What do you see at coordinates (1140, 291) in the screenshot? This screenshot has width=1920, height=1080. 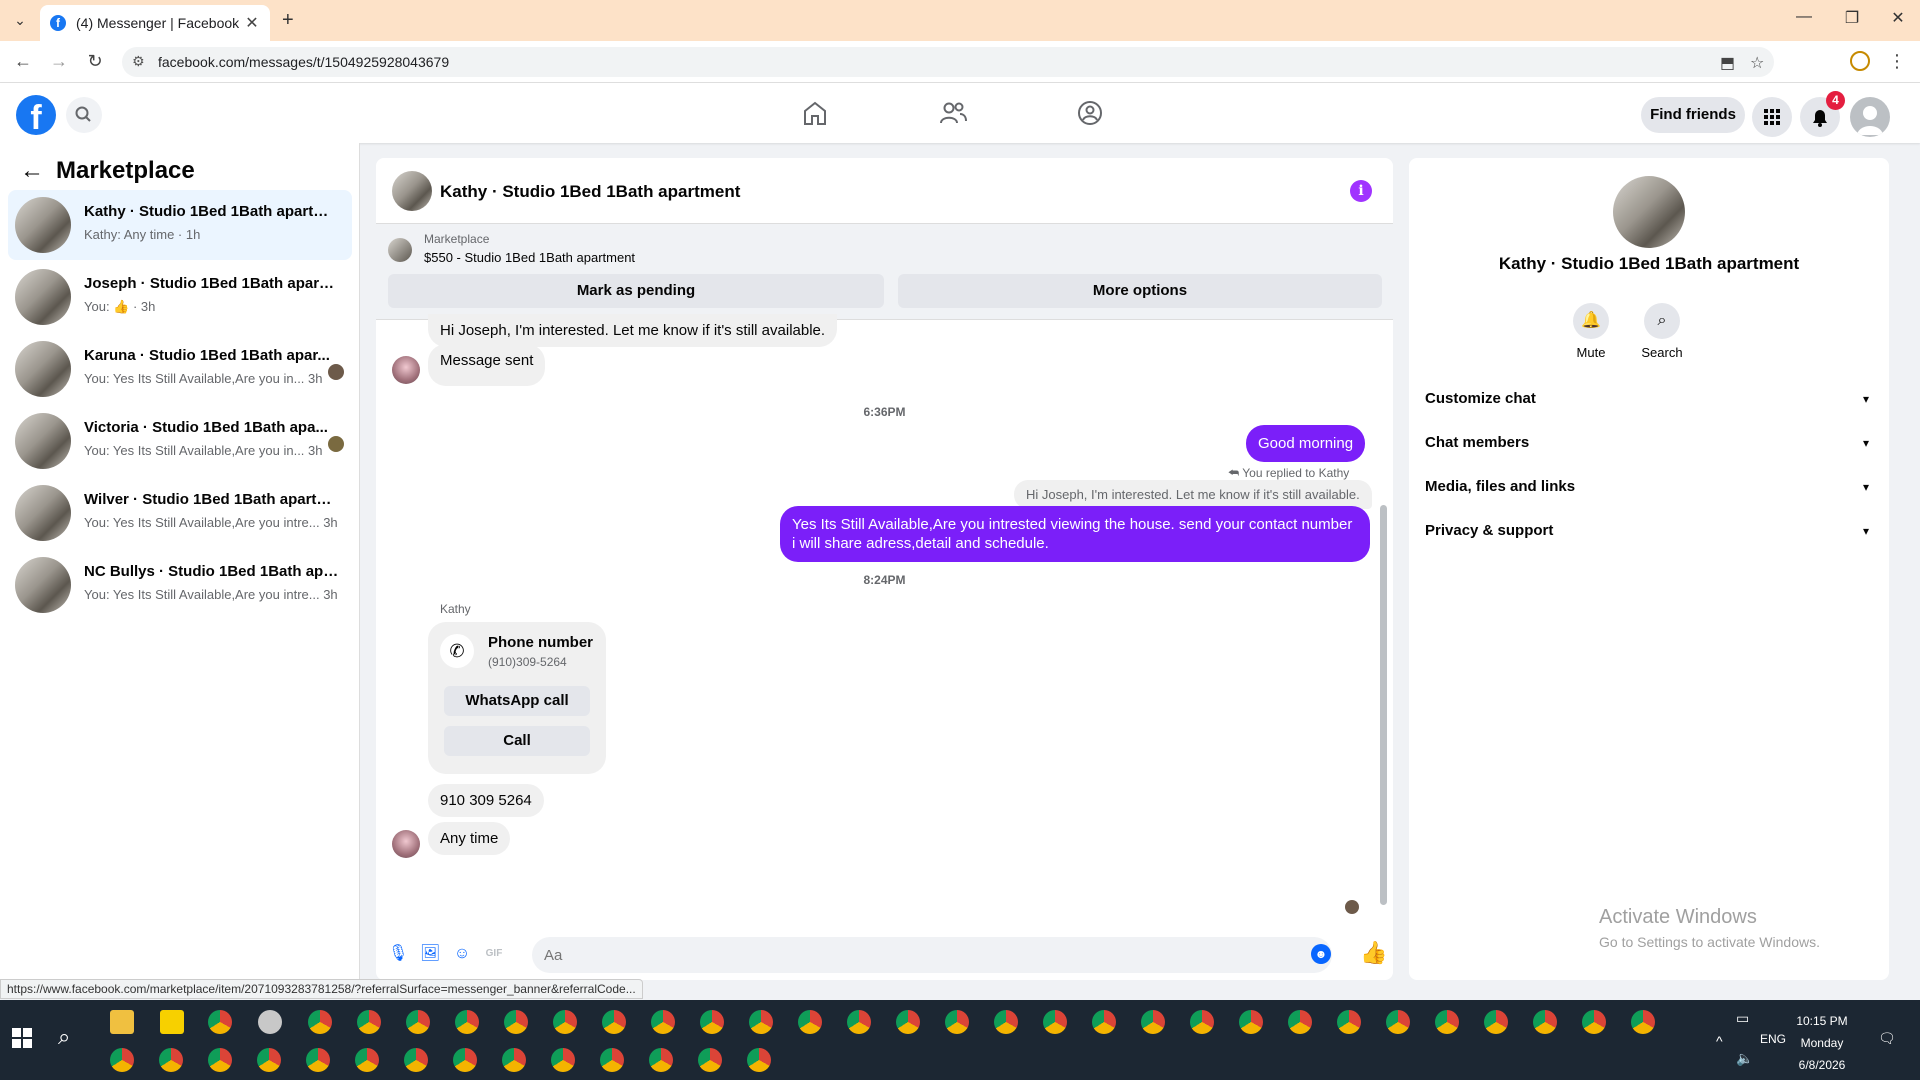 I see `more-options-button: More options` at bounding box center [1140, 291].